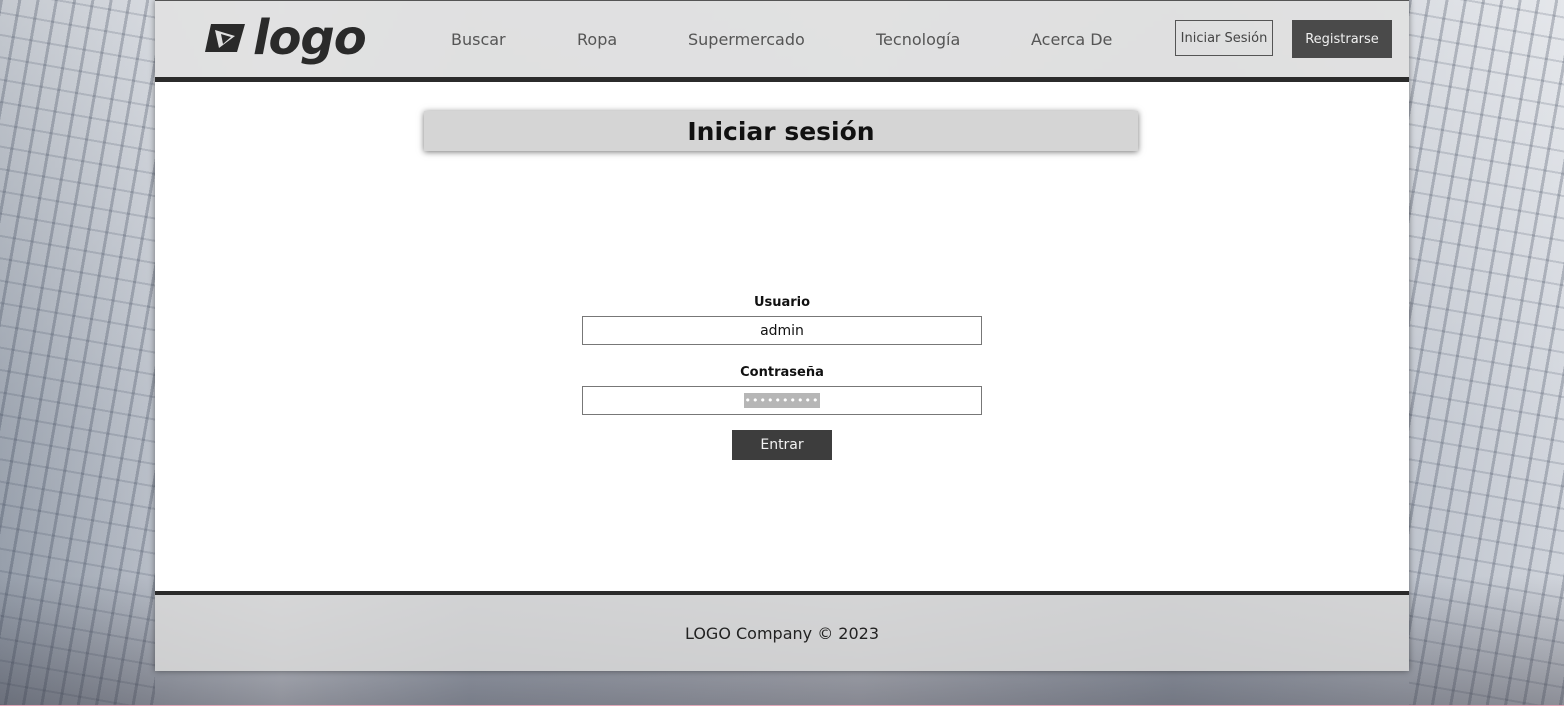  I want to click on site-footer: LOGO Company © 2023, so click(782, 631).